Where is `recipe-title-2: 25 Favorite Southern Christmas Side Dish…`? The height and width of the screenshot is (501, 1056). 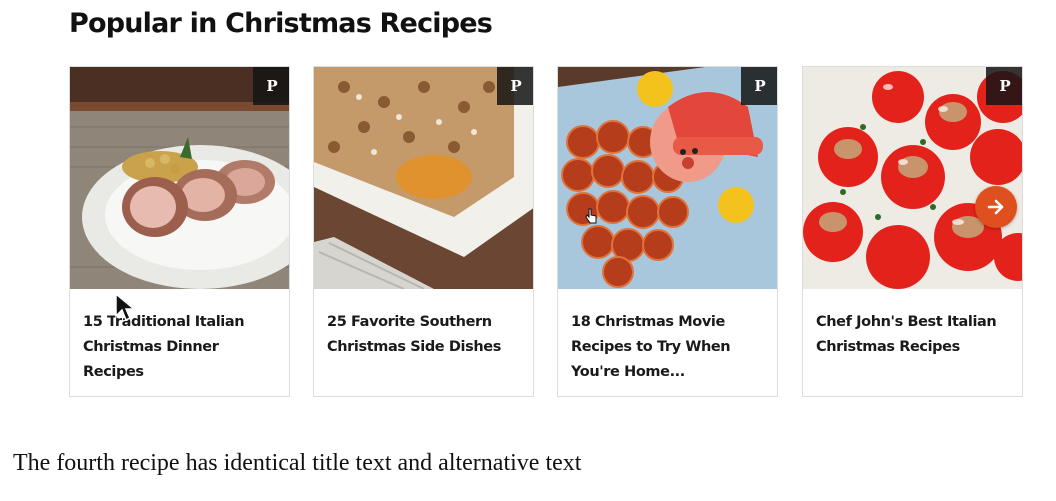 recipe-title-2: 25 Favorite Southern Christmas Side Dish… is located at coordinates (424, 335).